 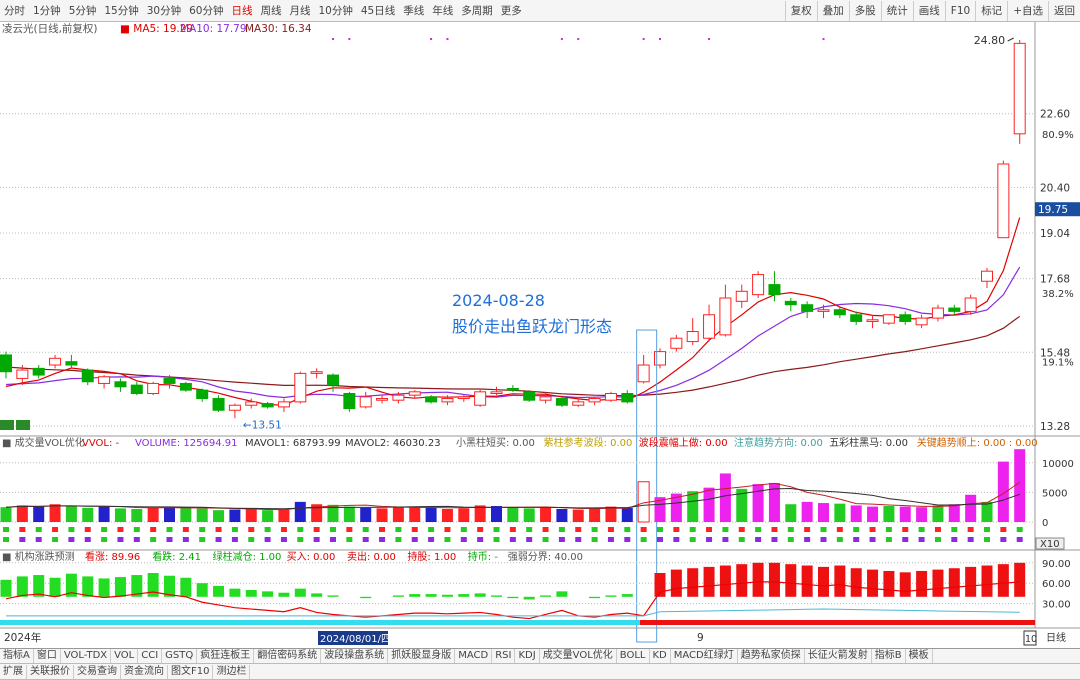 What do you see at coordinates (86, 656) in the screenshot?
I see `indicator-tab-2: VOL-TDX` at bounding box center [86, 656].